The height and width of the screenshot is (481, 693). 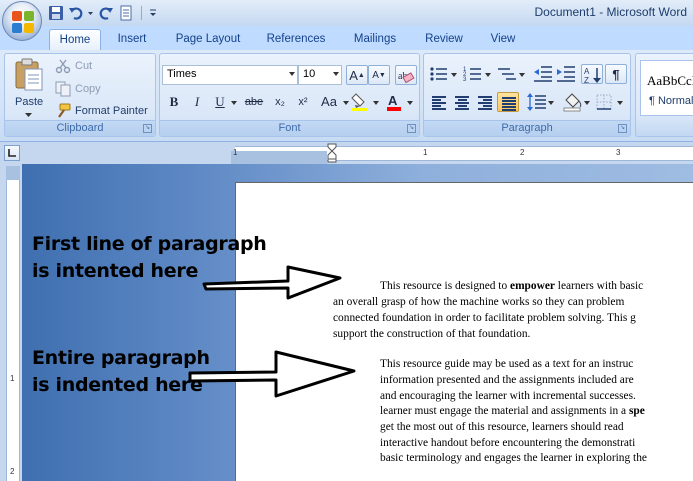 I want to click on sort-icon: AZ, so click(x=592, y=76).